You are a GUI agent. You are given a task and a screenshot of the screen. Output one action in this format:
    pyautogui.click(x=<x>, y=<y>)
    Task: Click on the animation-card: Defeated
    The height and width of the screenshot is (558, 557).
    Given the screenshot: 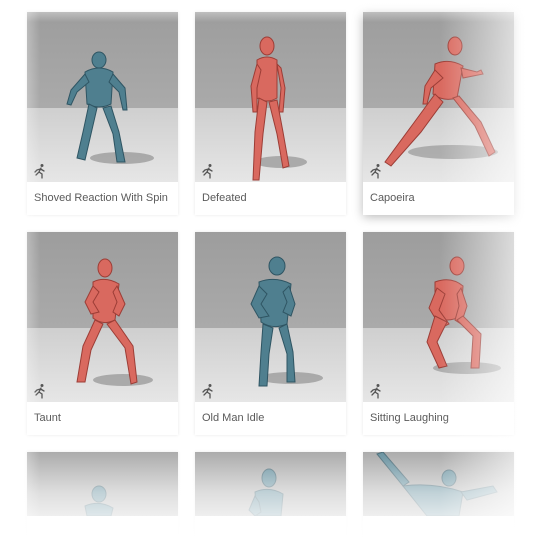 What is the action you would take?
    pyautogui.click(x=270, y=113)
    